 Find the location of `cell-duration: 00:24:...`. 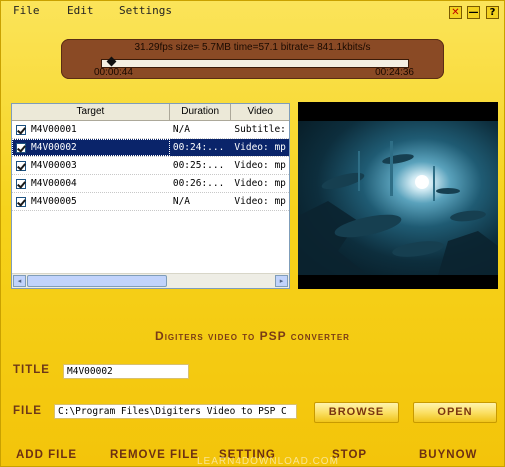

cell-duration: 00:24:... is located at coordinates (200, 147).